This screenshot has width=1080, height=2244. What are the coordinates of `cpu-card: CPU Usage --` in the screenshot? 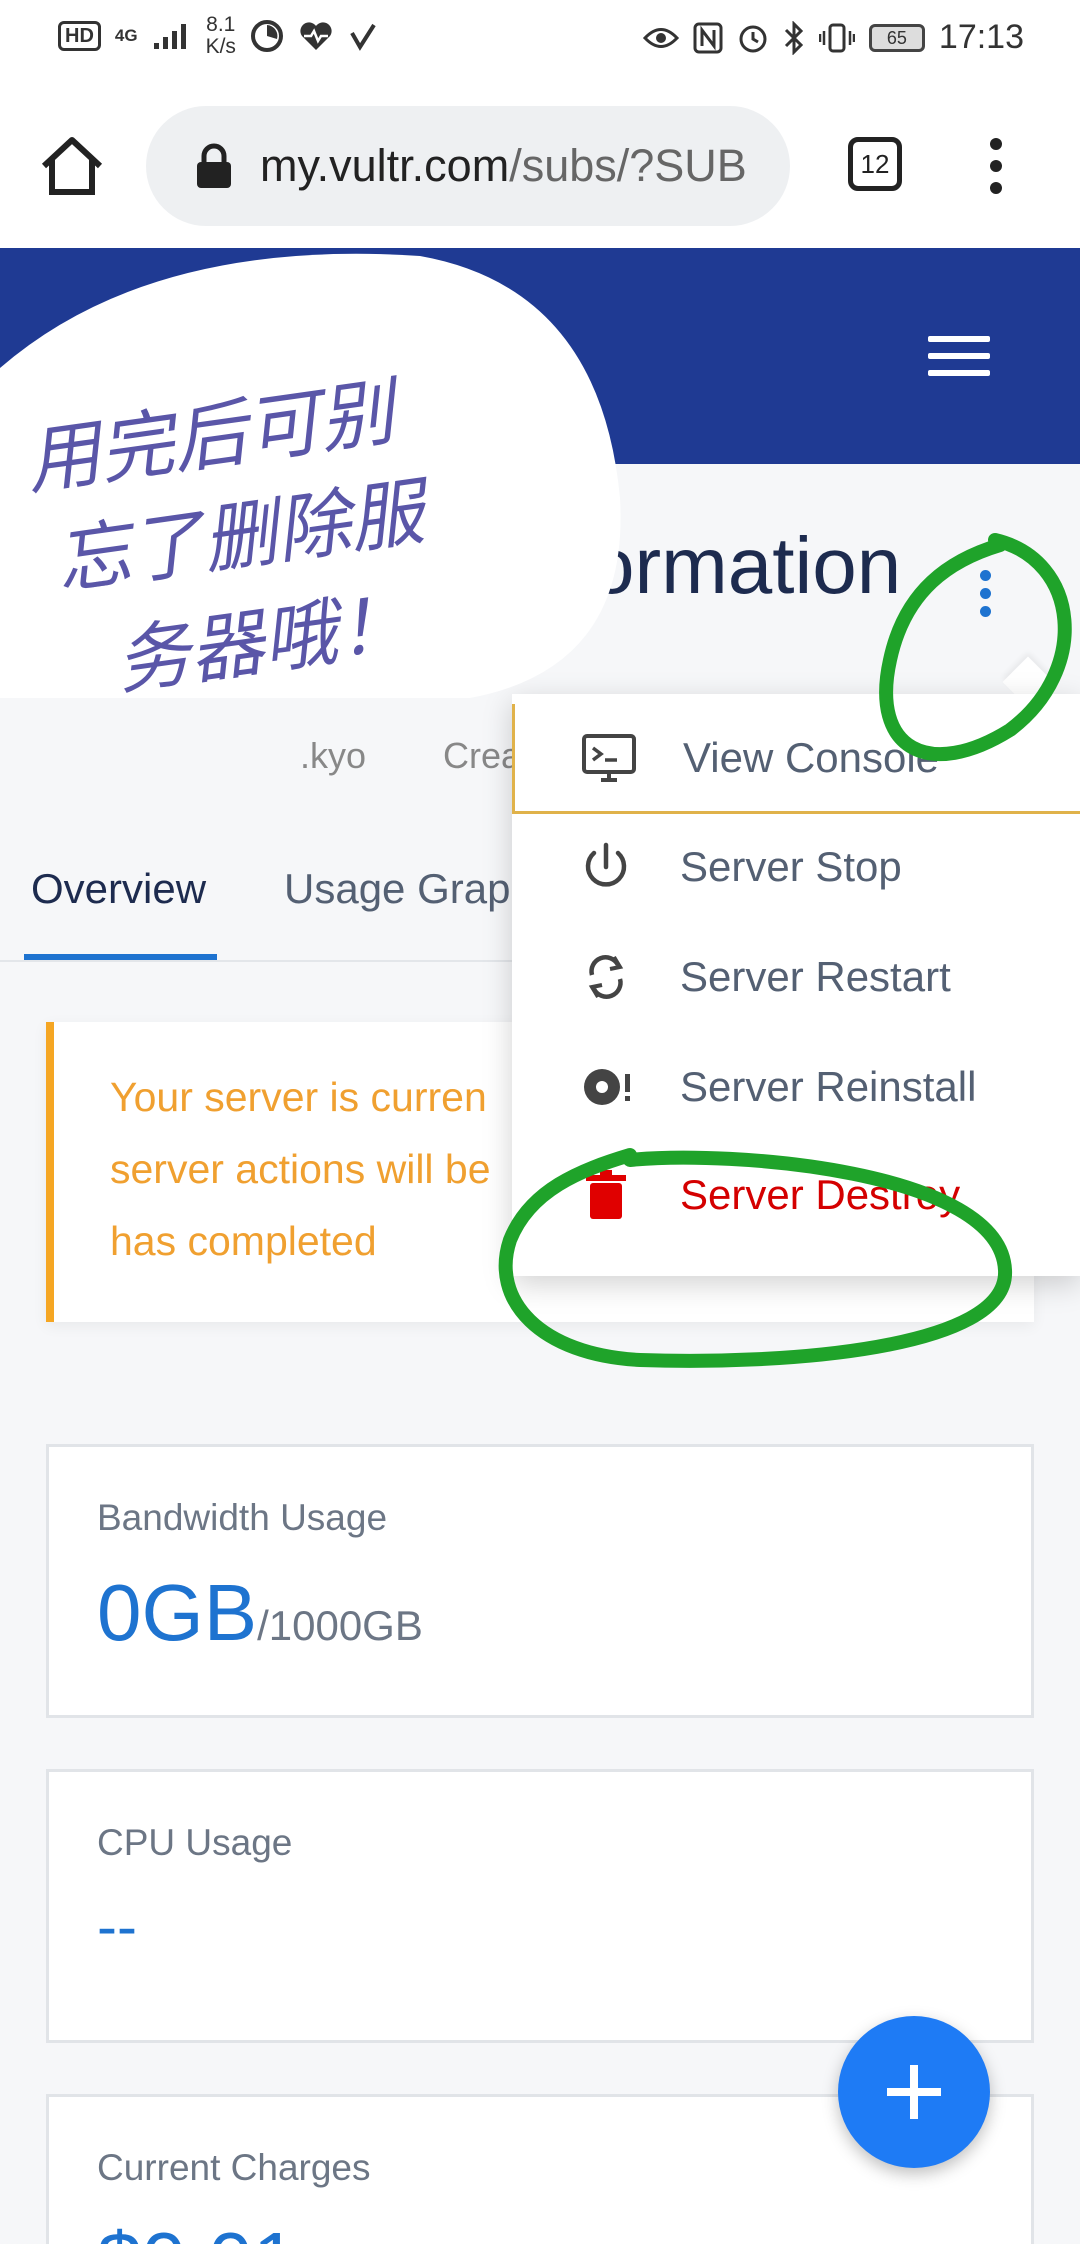 It's located at (540, 1906).